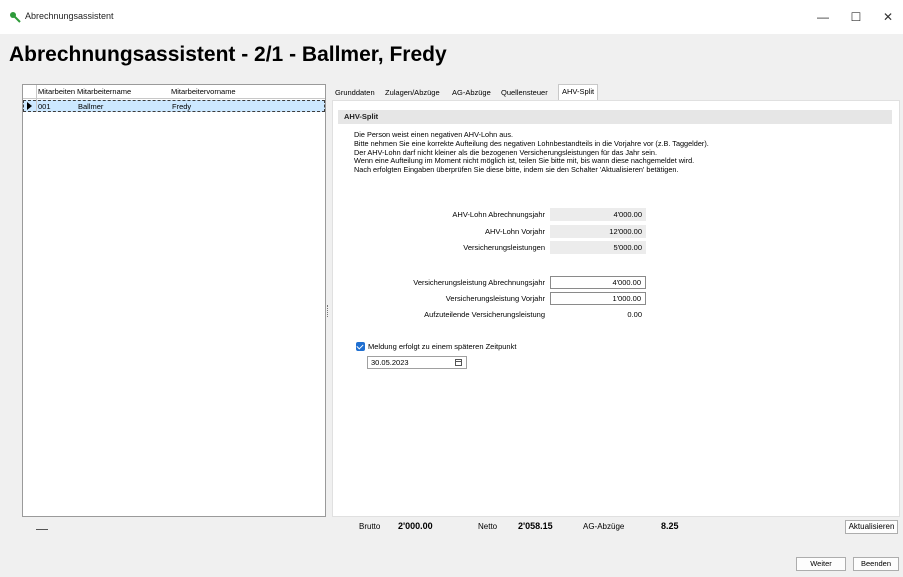 The width and height of the screenshot is (903, 577). What do you see at coordinates (598, 298) in the screenshot?
I see `versicherungsleistung-vorjahr-input: 1'000.00` at bounding box center [598, 298].